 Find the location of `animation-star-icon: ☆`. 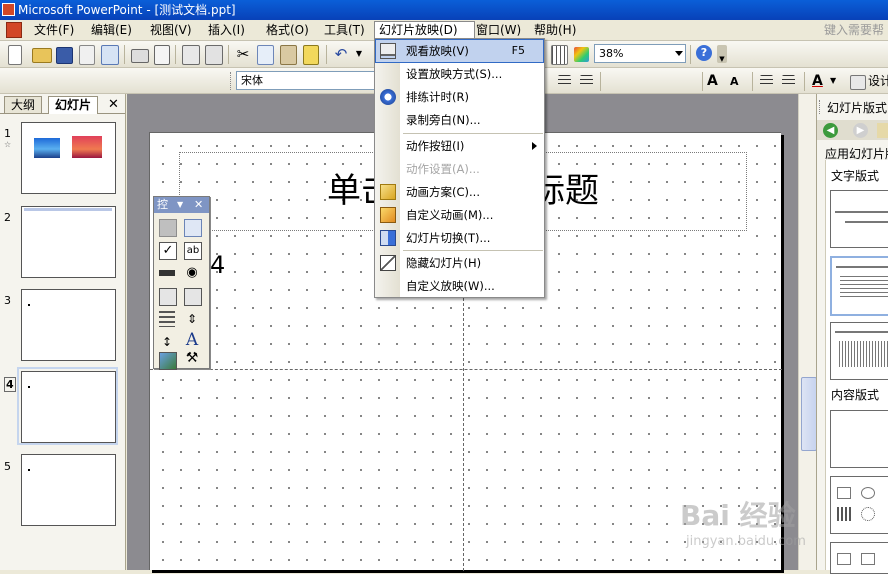

animation-star-icon: ☆ is located at coordinates (8, 144).